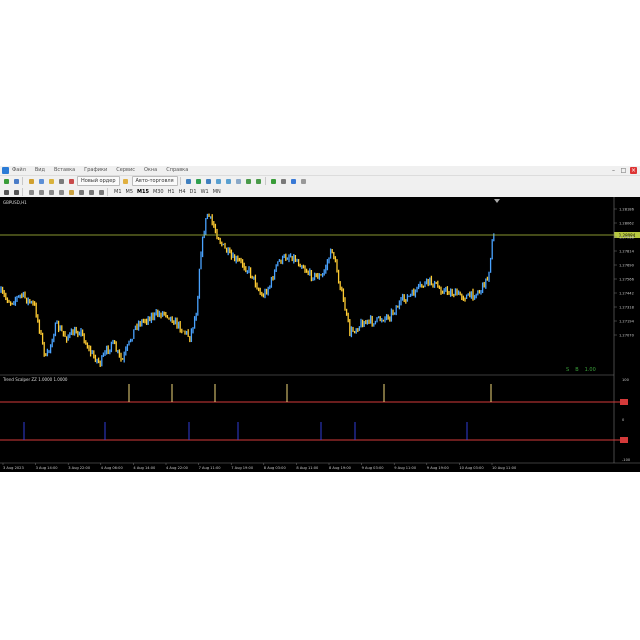  I want to click on navigator-icon, so click(51, 181).